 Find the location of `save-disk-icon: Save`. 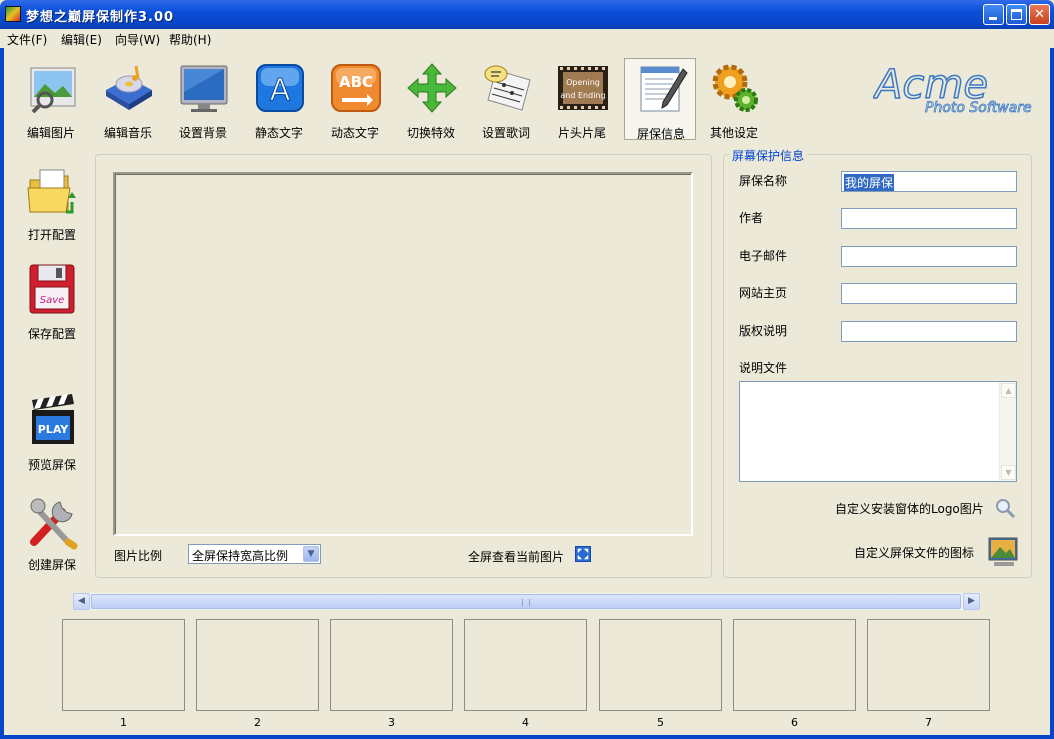

save-disk-icon: Save is located at coordinates (52, 289).